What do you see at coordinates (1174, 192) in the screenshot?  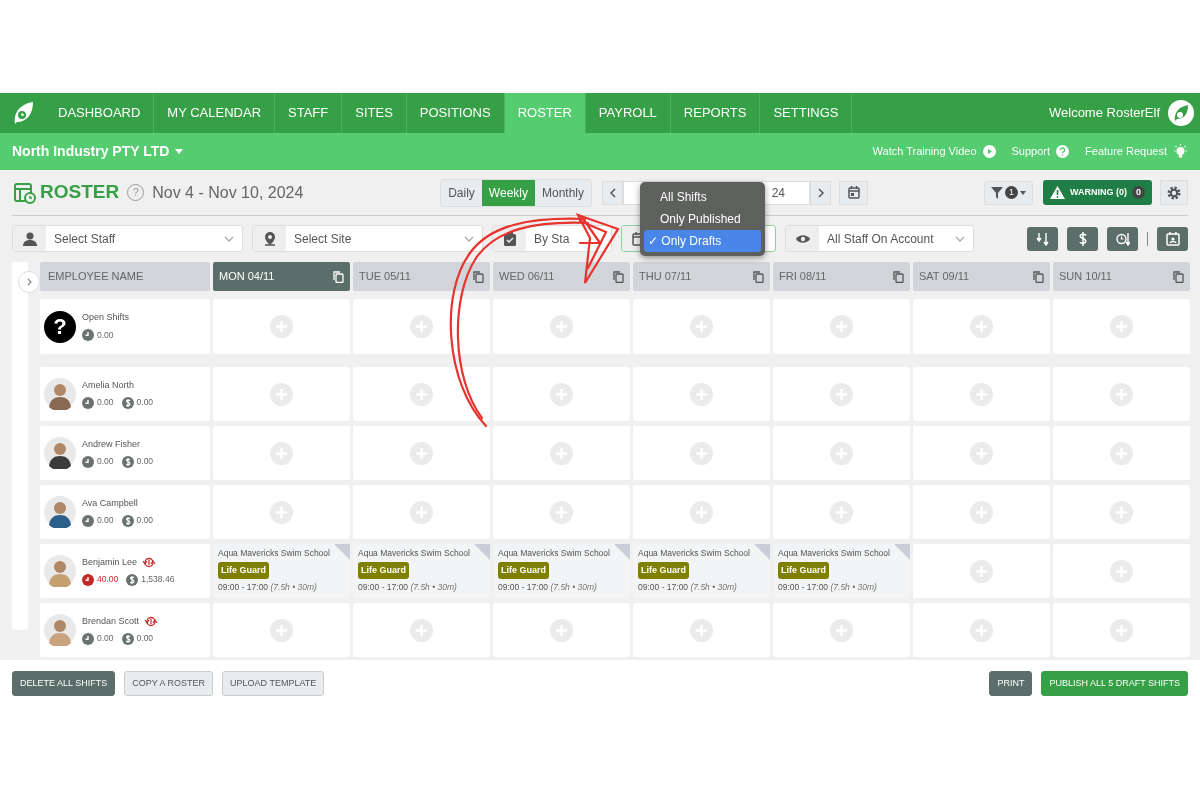 I see `settings-button` at bounding box center [1174, 192].